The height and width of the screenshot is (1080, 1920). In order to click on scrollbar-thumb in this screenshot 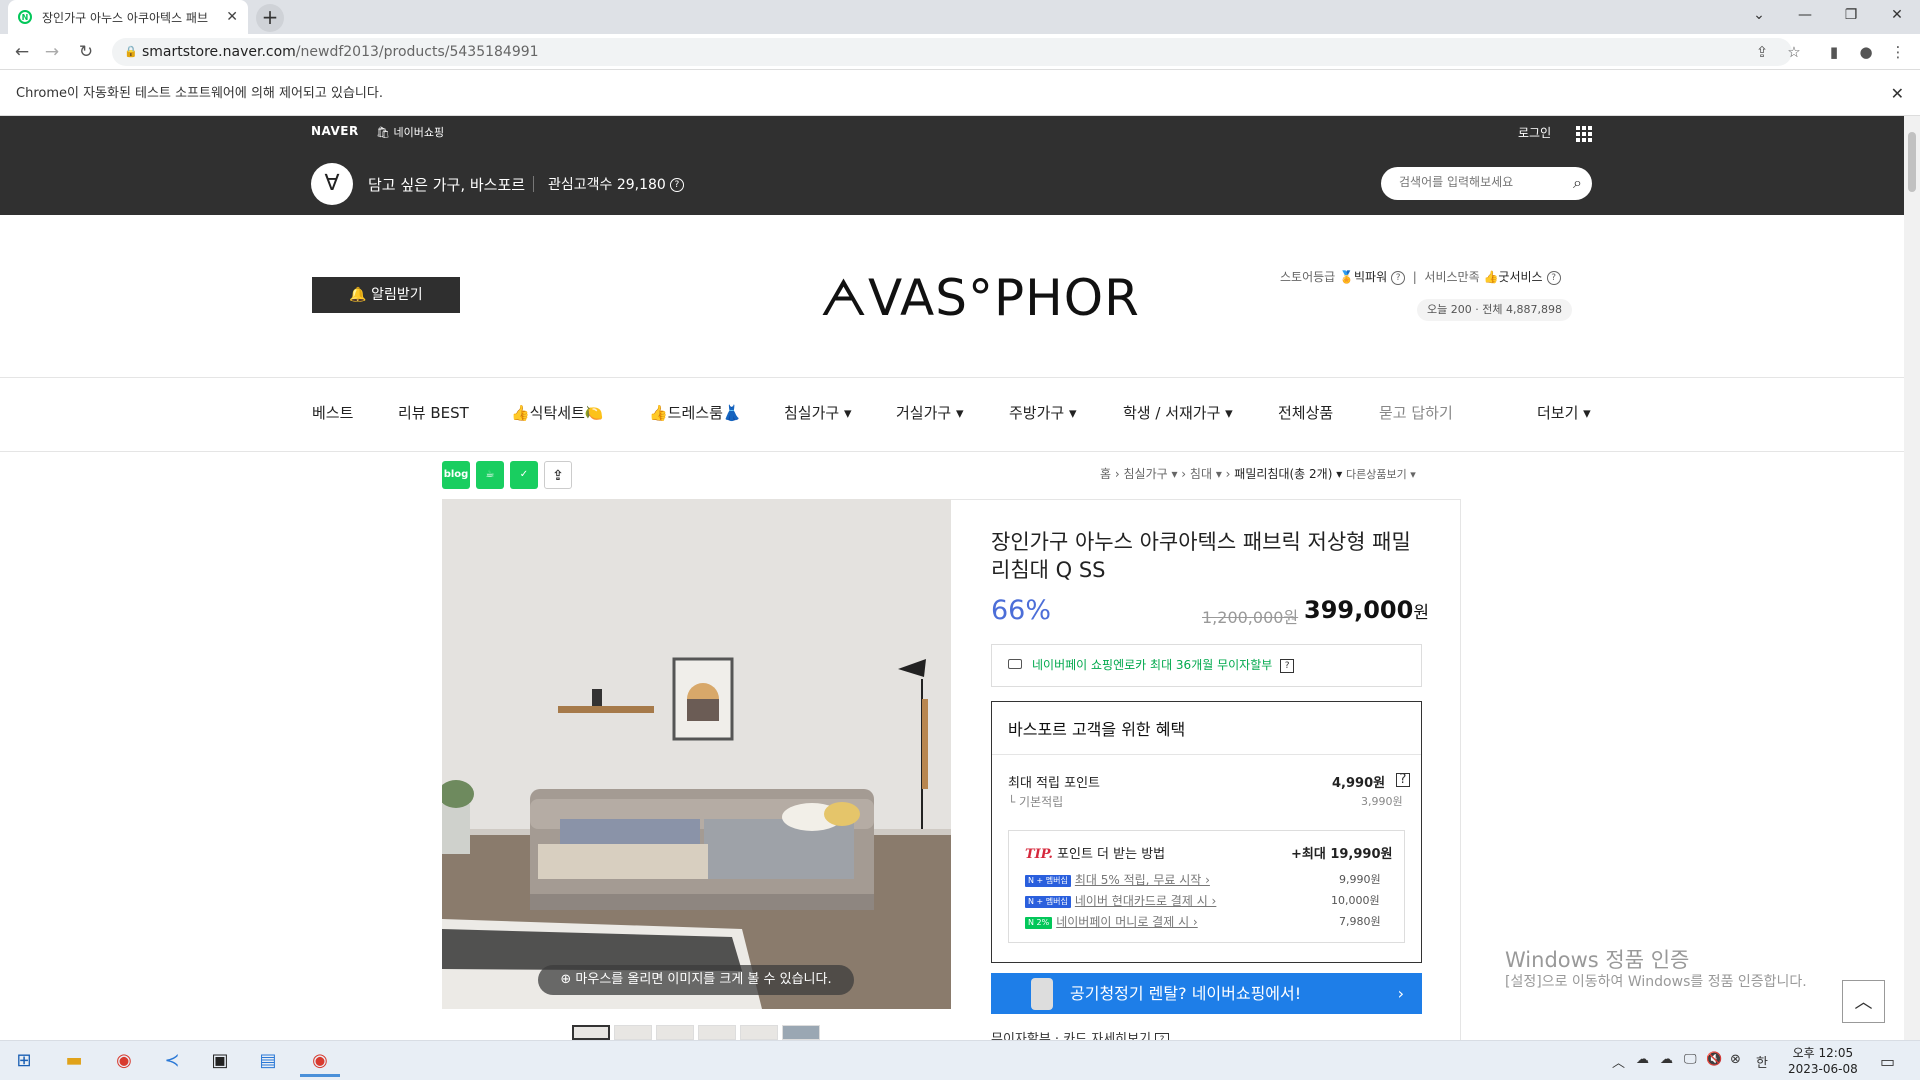, I will do `click(1912, 162)`.